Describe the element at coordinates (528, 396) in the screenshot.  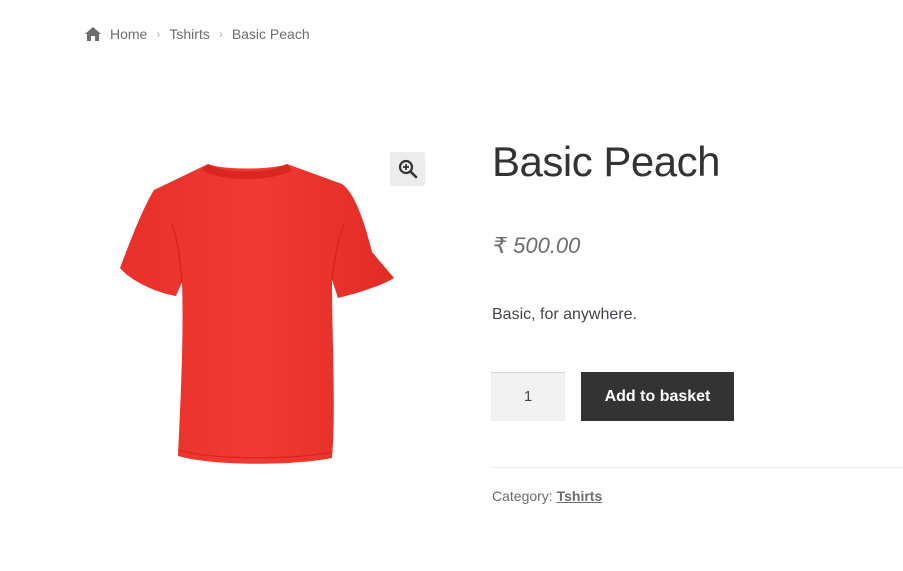
I see `quantity-input` at that location.